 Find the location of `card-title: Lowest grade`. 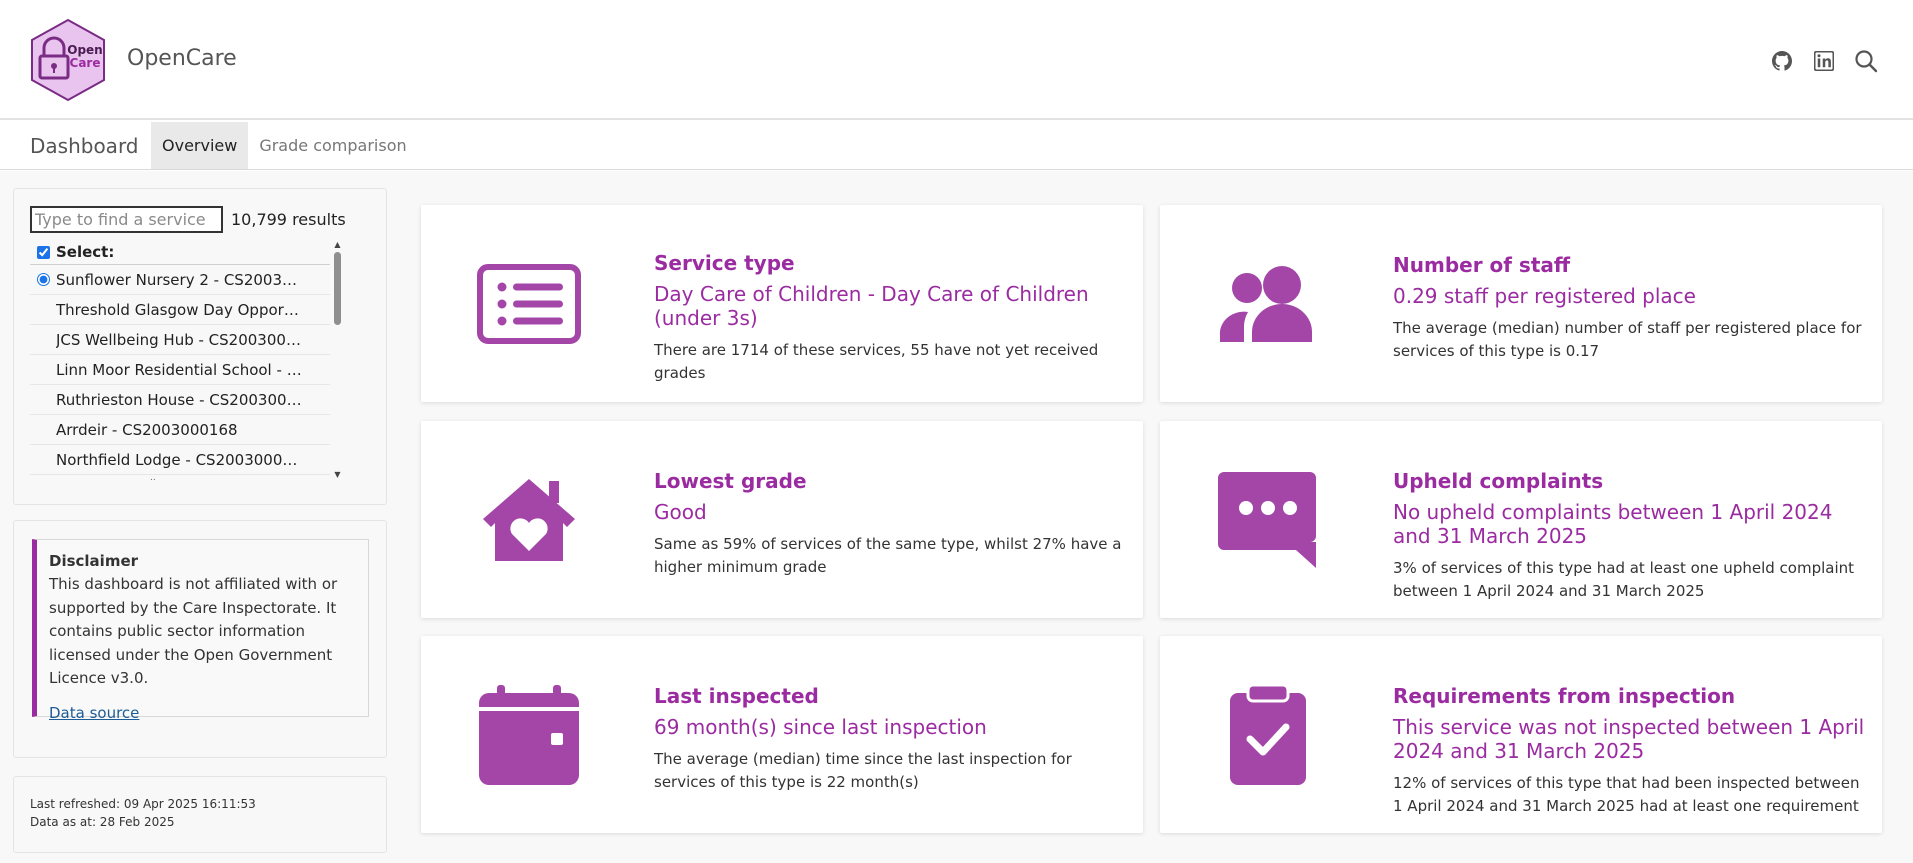

card-title: Lowest grade is located at coordinates (730, 481).